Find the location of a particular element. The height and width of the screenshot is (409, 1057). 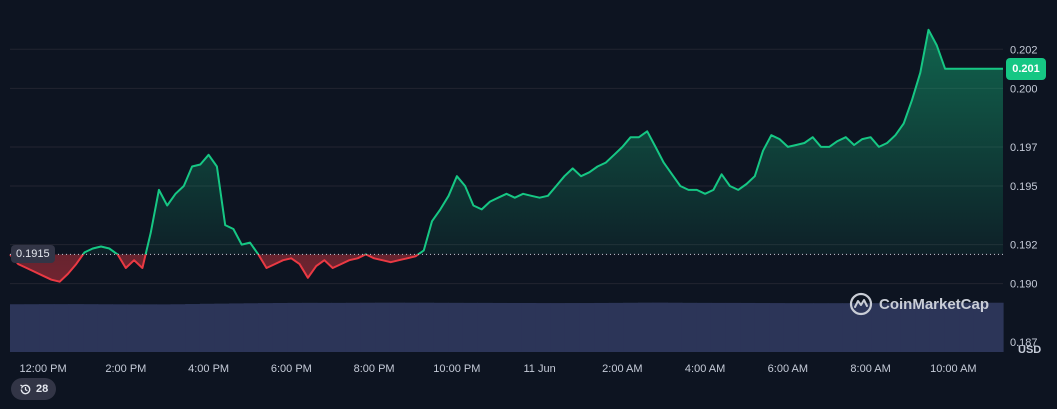

y-tick-label: 0.202 is located at coordinates (1024, 50).